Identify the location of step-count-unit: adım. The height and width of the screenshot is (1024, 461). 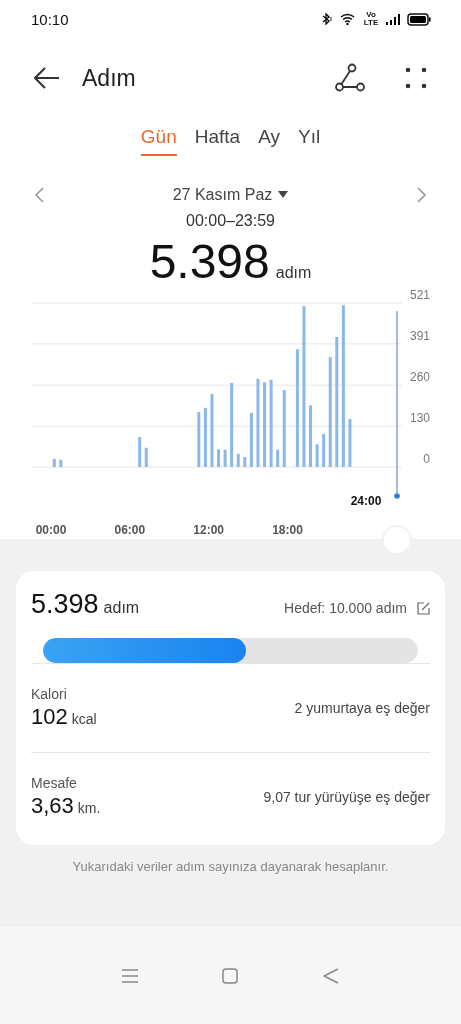
(121, 607).